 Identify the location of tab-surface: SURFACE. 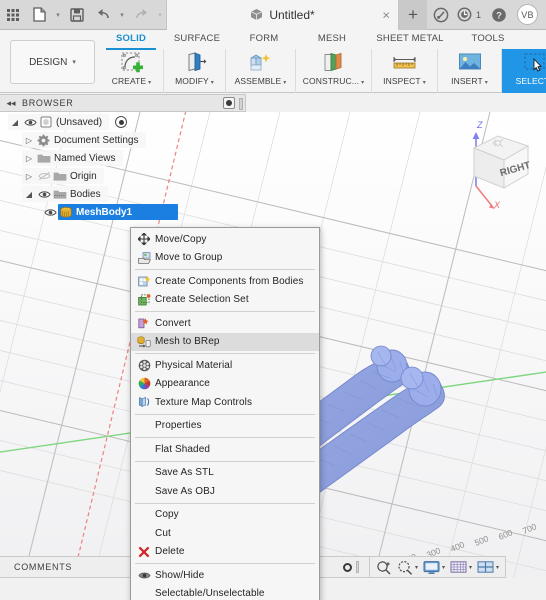
(197, 39).